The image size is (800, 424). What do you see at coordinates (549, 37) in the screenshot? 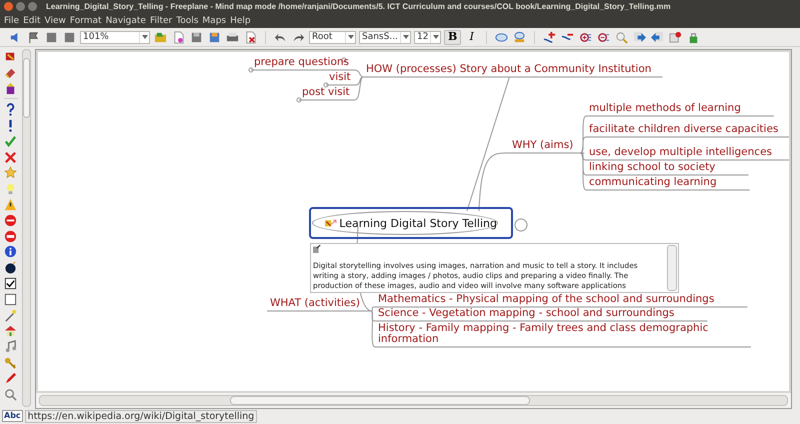
I see `add-link-icon` at bounding box center [549, 37].